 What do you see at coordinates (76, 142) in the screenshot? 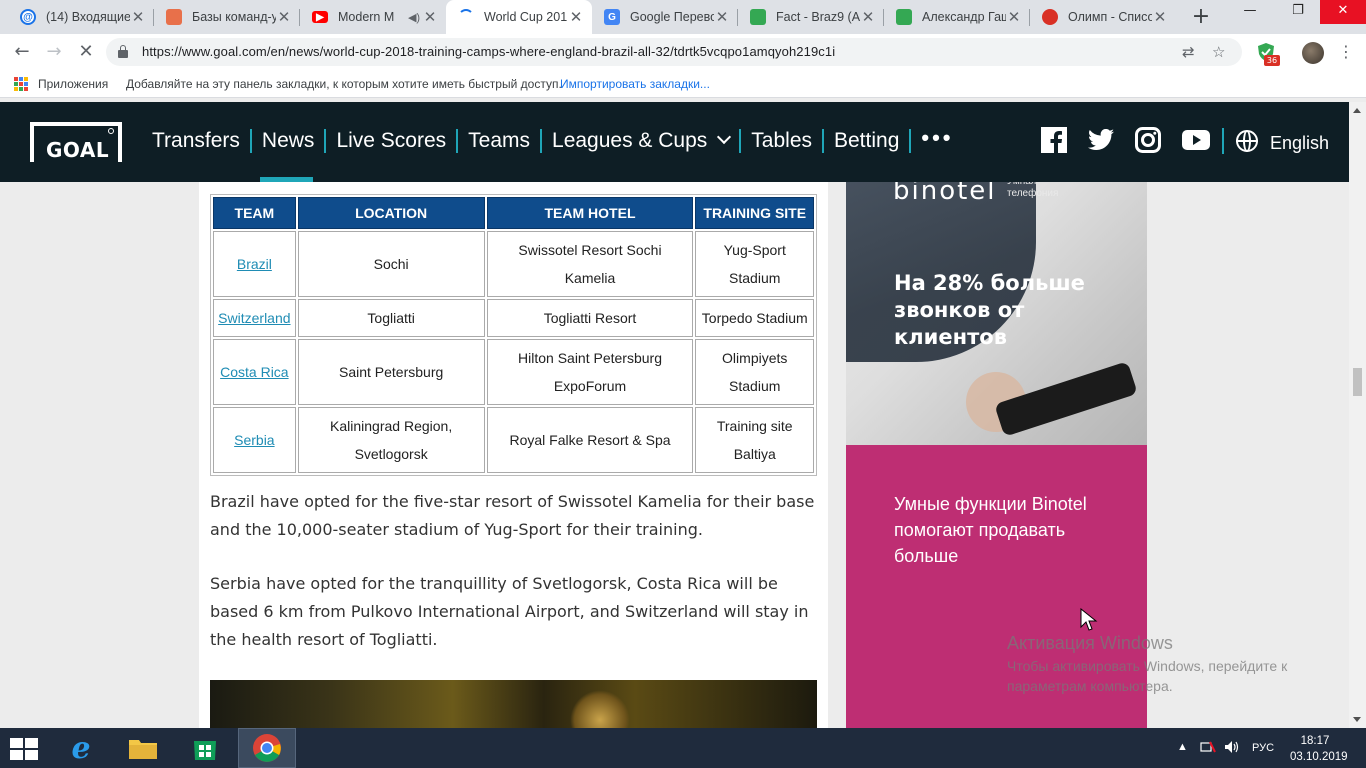
I see `goal-logo: GOAL` at bounding box center [76, 142].